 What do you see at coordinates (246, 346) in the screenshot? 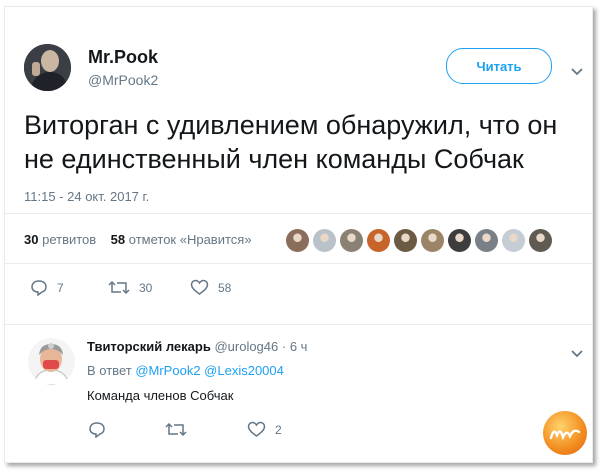
I see `reply-author-handle: @urolog46` at bounding box center [246, 346].